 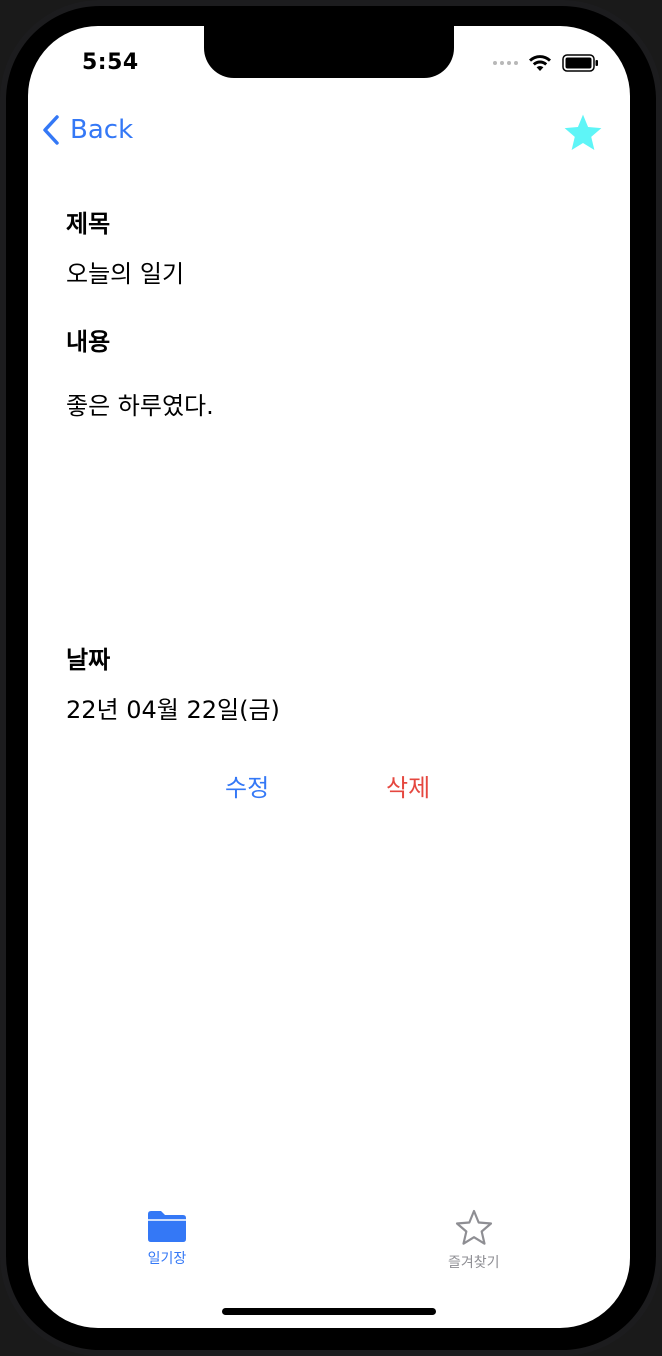 What do you see at coordinates (88, 342) in the screenshot?
I see `content-label: 내용` at bounding box center [88, 342].